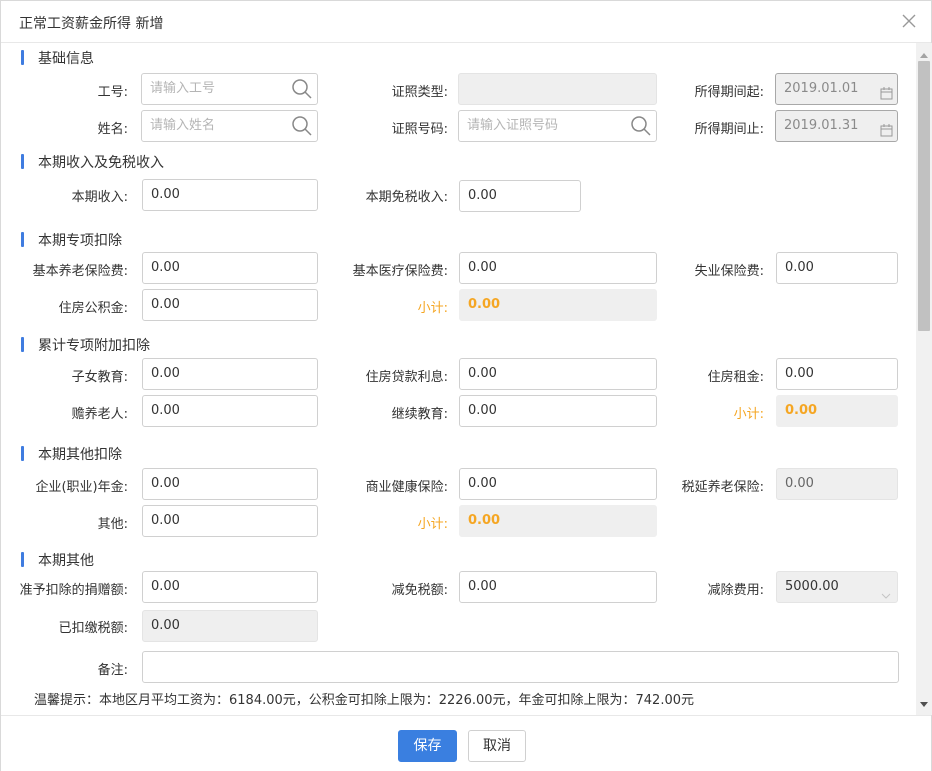 This screenshot has height=771, width=932. I want to click on id-no-placeholder: 请输入证照号码, so click(513, 125).